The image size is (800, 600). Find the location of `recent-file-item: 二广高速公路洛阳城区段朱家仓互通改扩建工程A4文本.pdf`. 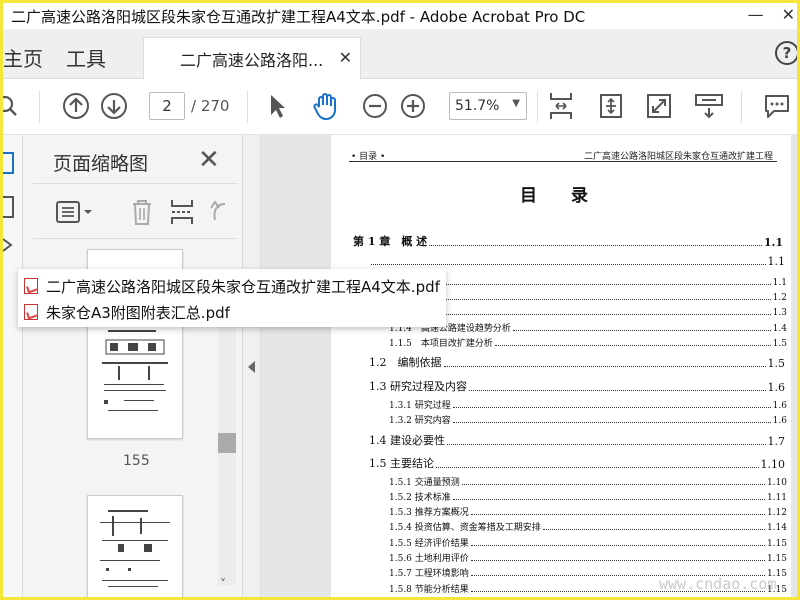

recent-file-item: 二广高速公路洛阳城区段朱家仓互通改扩建工程A4文本.pdf is located at coordinates (232, 286).